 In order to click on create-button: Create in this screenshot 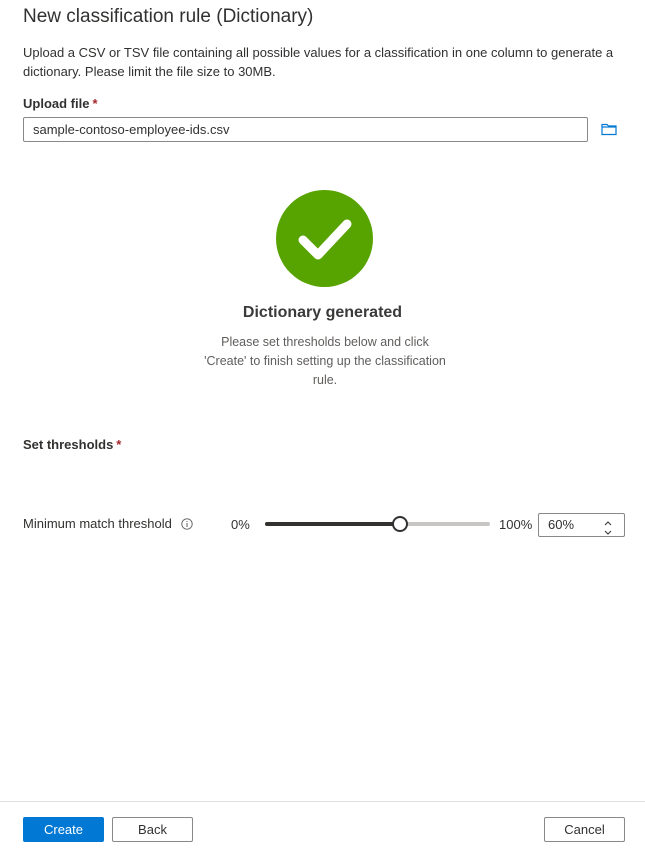, I will do `click(63, 829)`.